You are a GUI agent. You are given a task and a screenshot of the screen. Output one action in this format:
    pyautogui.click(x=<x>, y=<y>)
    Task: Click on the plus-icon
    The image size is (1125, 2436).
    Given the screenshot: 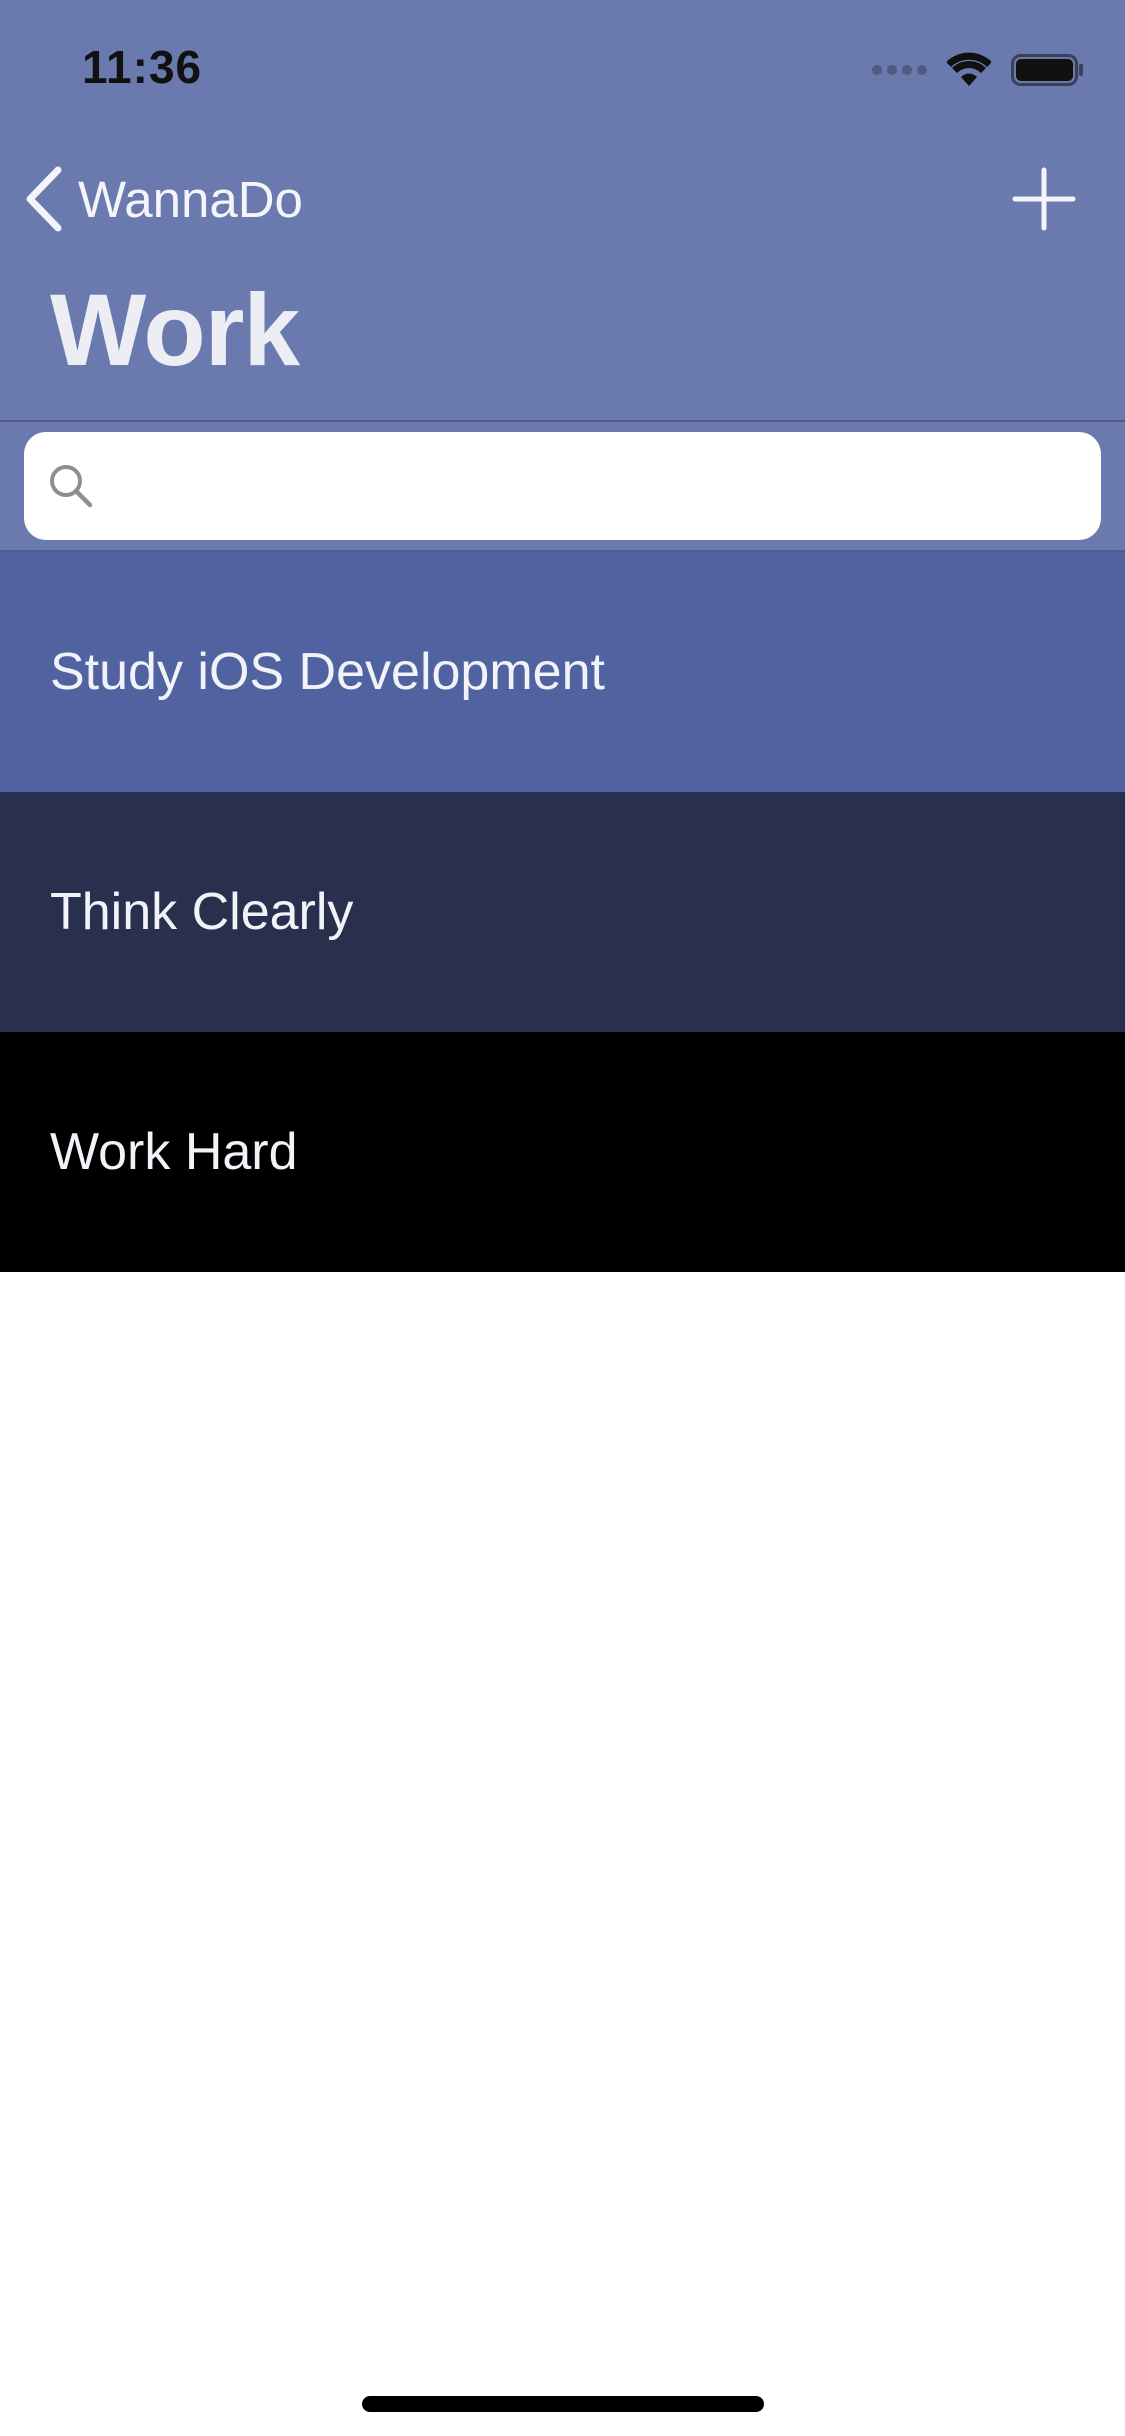 What is the action you would take?
    pyautogui.click(x=1044, y=199)
    